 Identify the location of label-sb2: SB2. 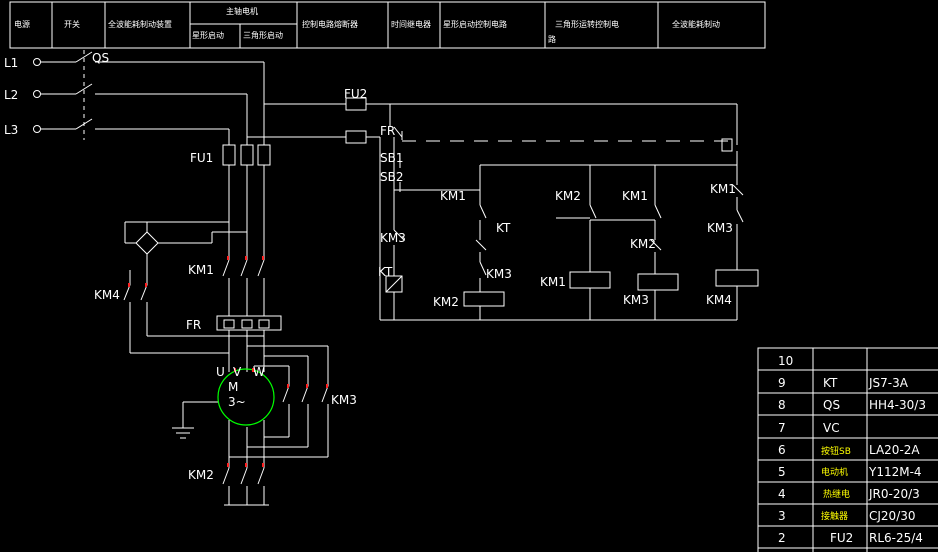
(391, 177).